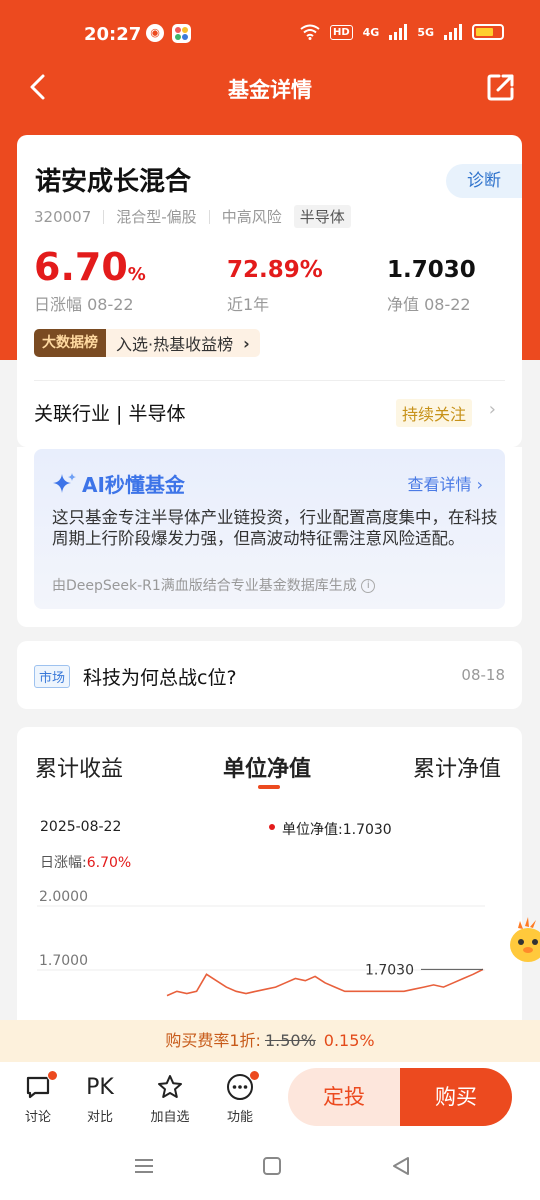 The image size is (540, 1200). Describe the element at coordinates (269, 380) in the screenshot. I see `divider` at that location.